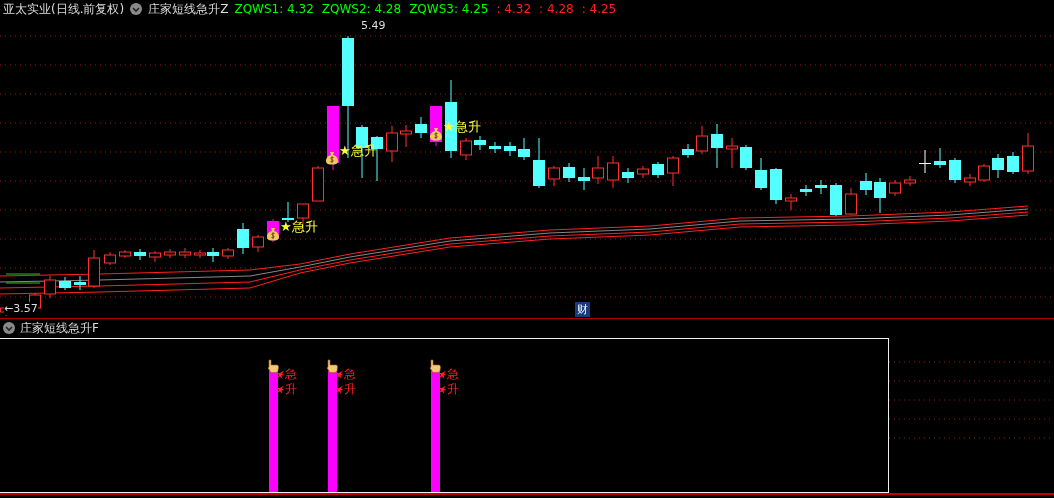 The image size is (1054, 498). Describe the element at coordinates (514, 9) in the screenshot. I see `indicator-reading: : 4.32` at that location.